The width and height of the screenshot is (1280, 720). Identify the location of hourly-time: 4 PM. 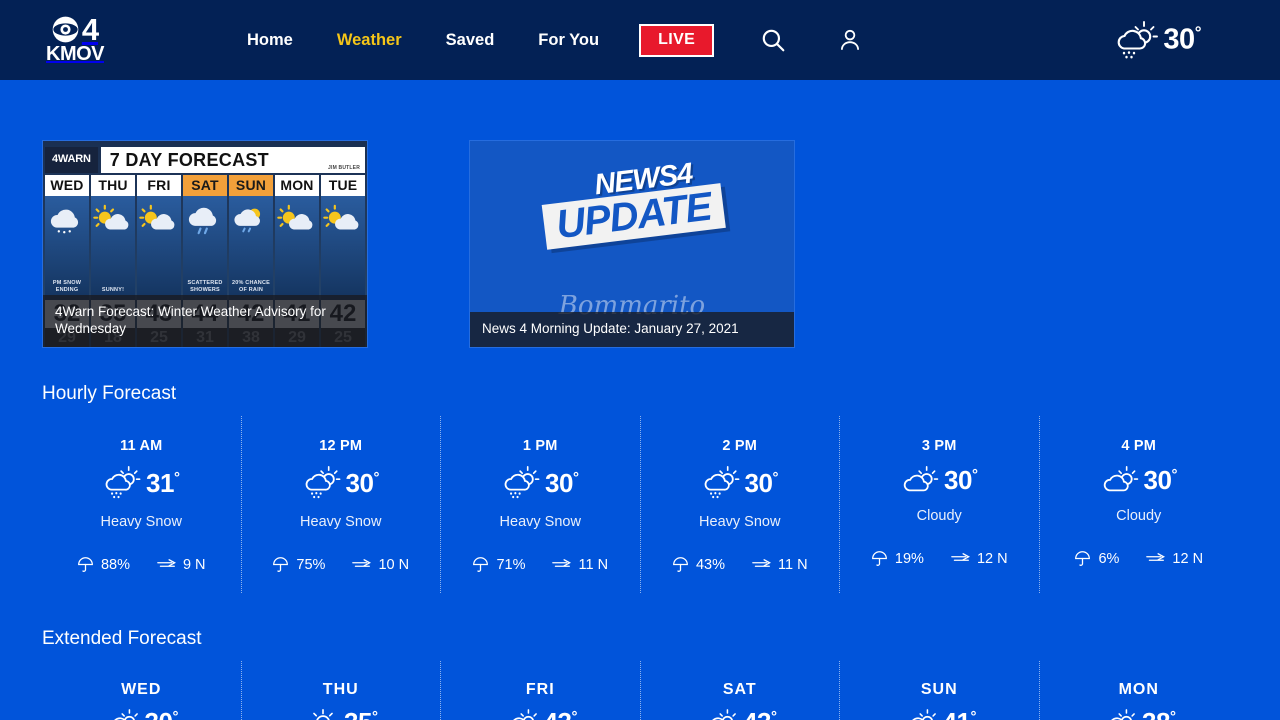
(1139, 446).